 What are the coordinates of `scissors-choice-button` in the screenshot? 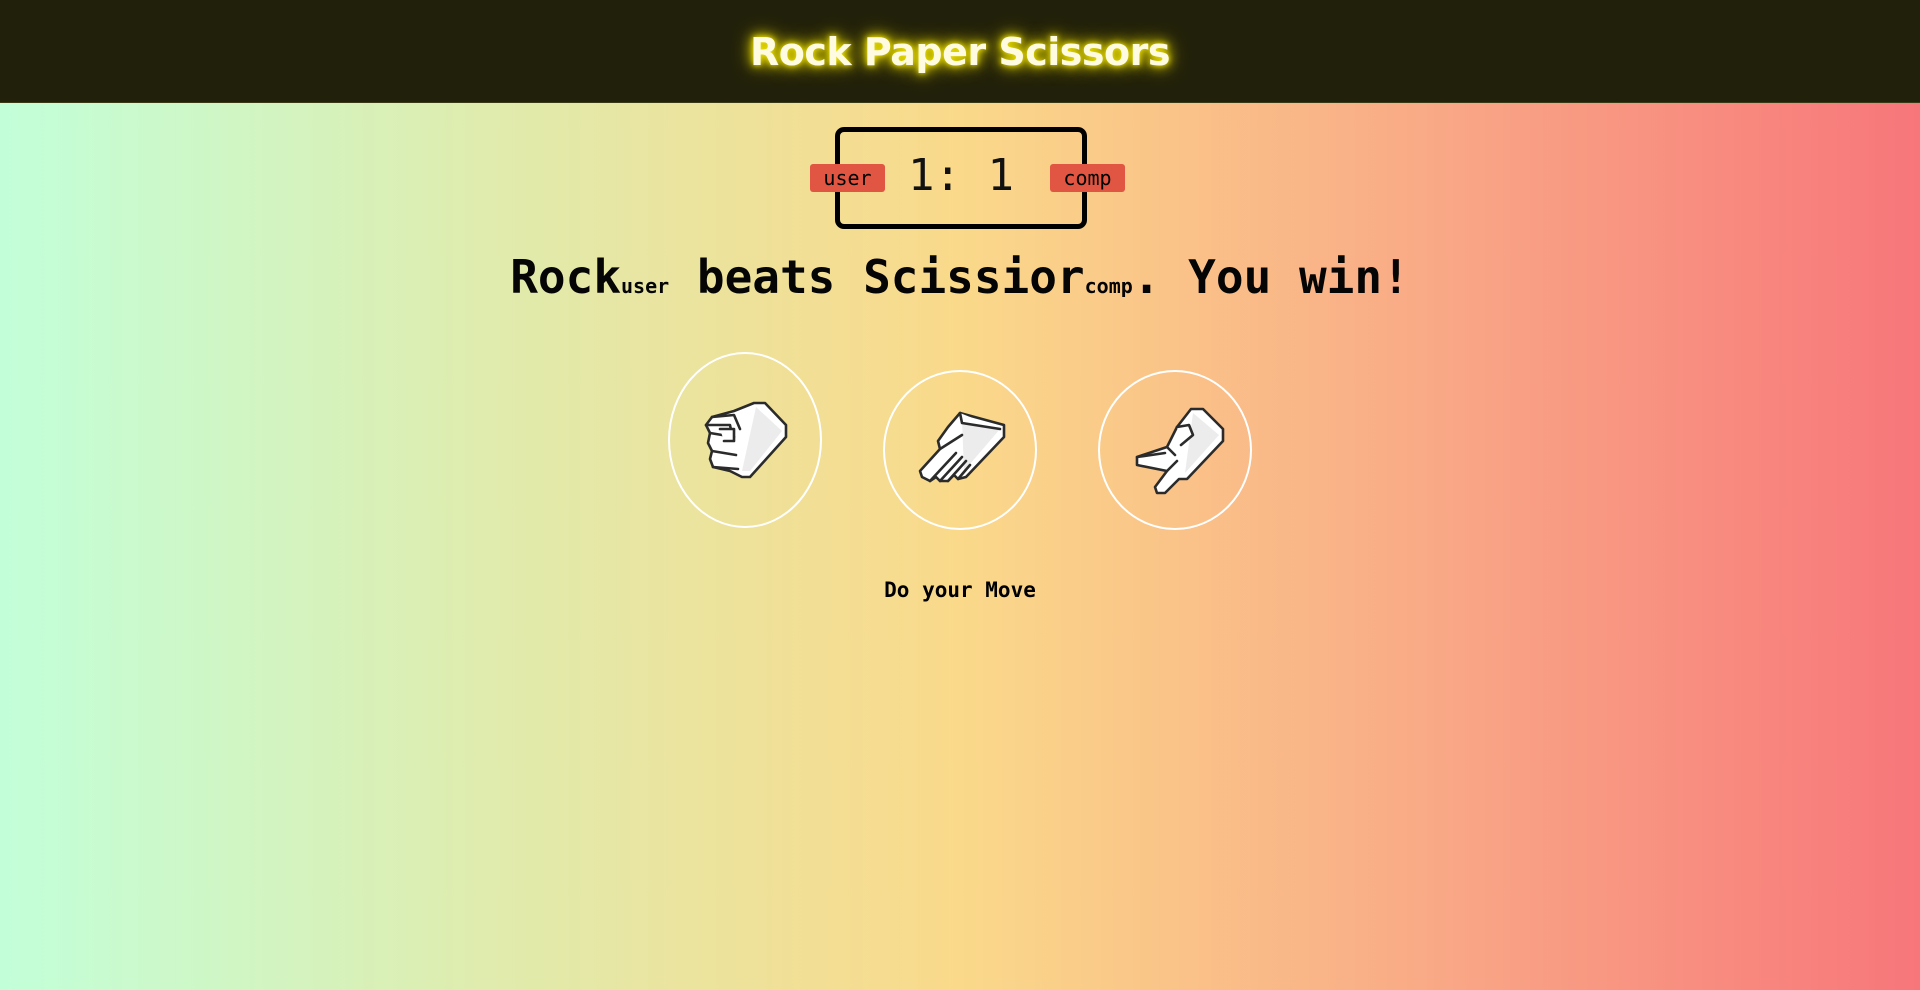 It's located at (1175, 450).